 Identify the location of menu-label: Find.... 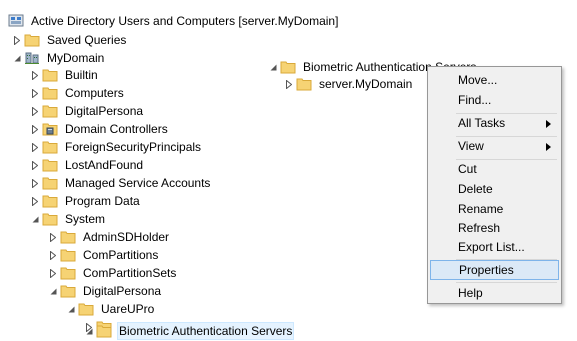
(475, 100).